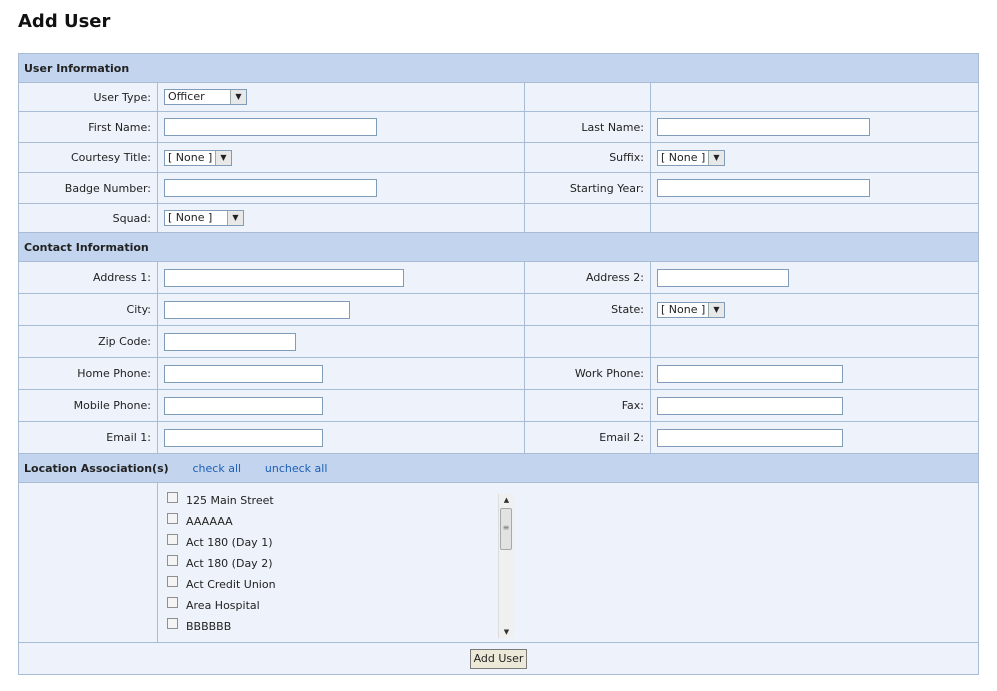 The height and width of the screenshot is (691, 997). Describe the element at coordinates (506, 632) in the screenshot. I see `scroll-down-icon: ▼` at that location.